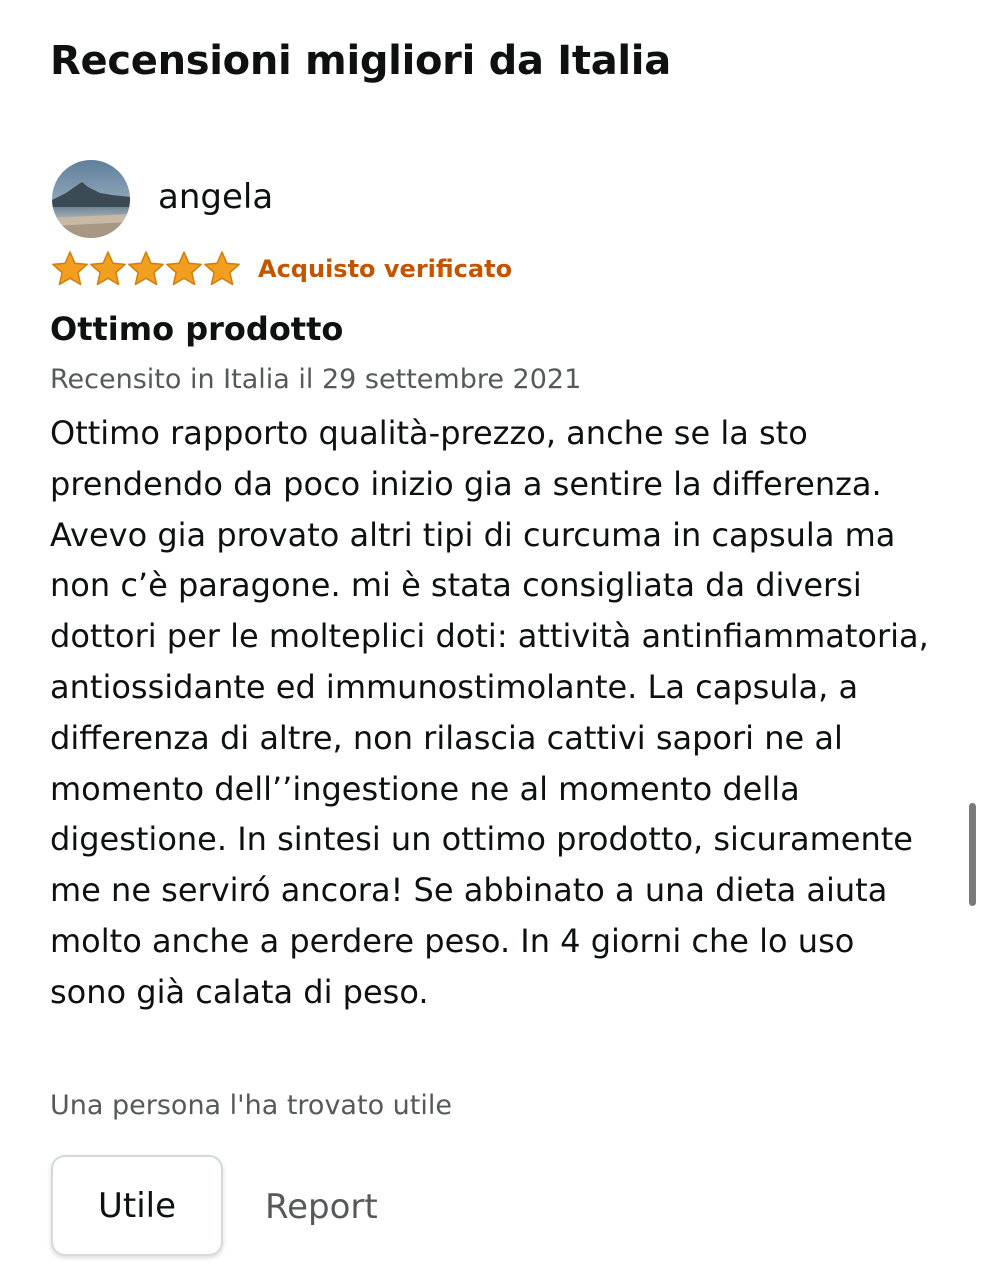 This screenshot has height=1280, width=984. I want to click on review-date: Recensito in Italia il 29 settembre 2021, so click(316, 379).